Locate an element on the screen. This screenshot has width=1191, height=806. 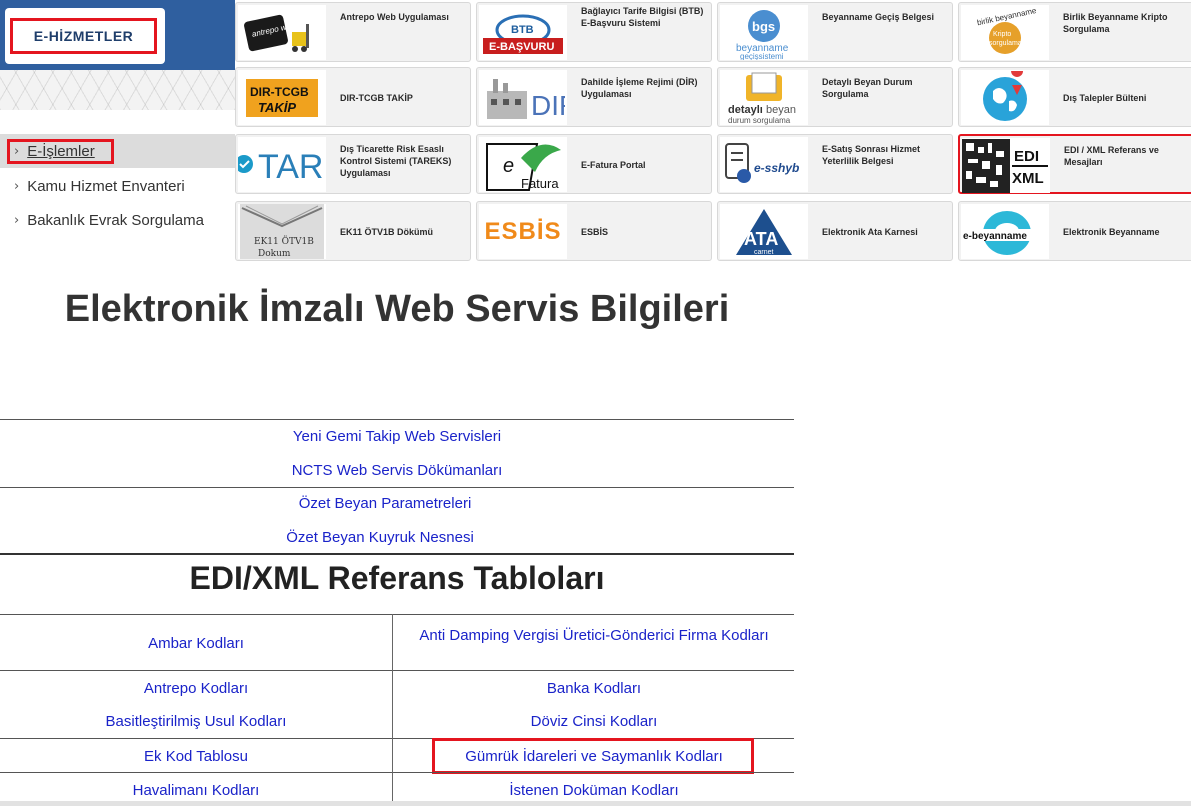
link-ozet-beyan-parametreleri: Özet Beyan Parametreleri is located at coordinates (385, 503).